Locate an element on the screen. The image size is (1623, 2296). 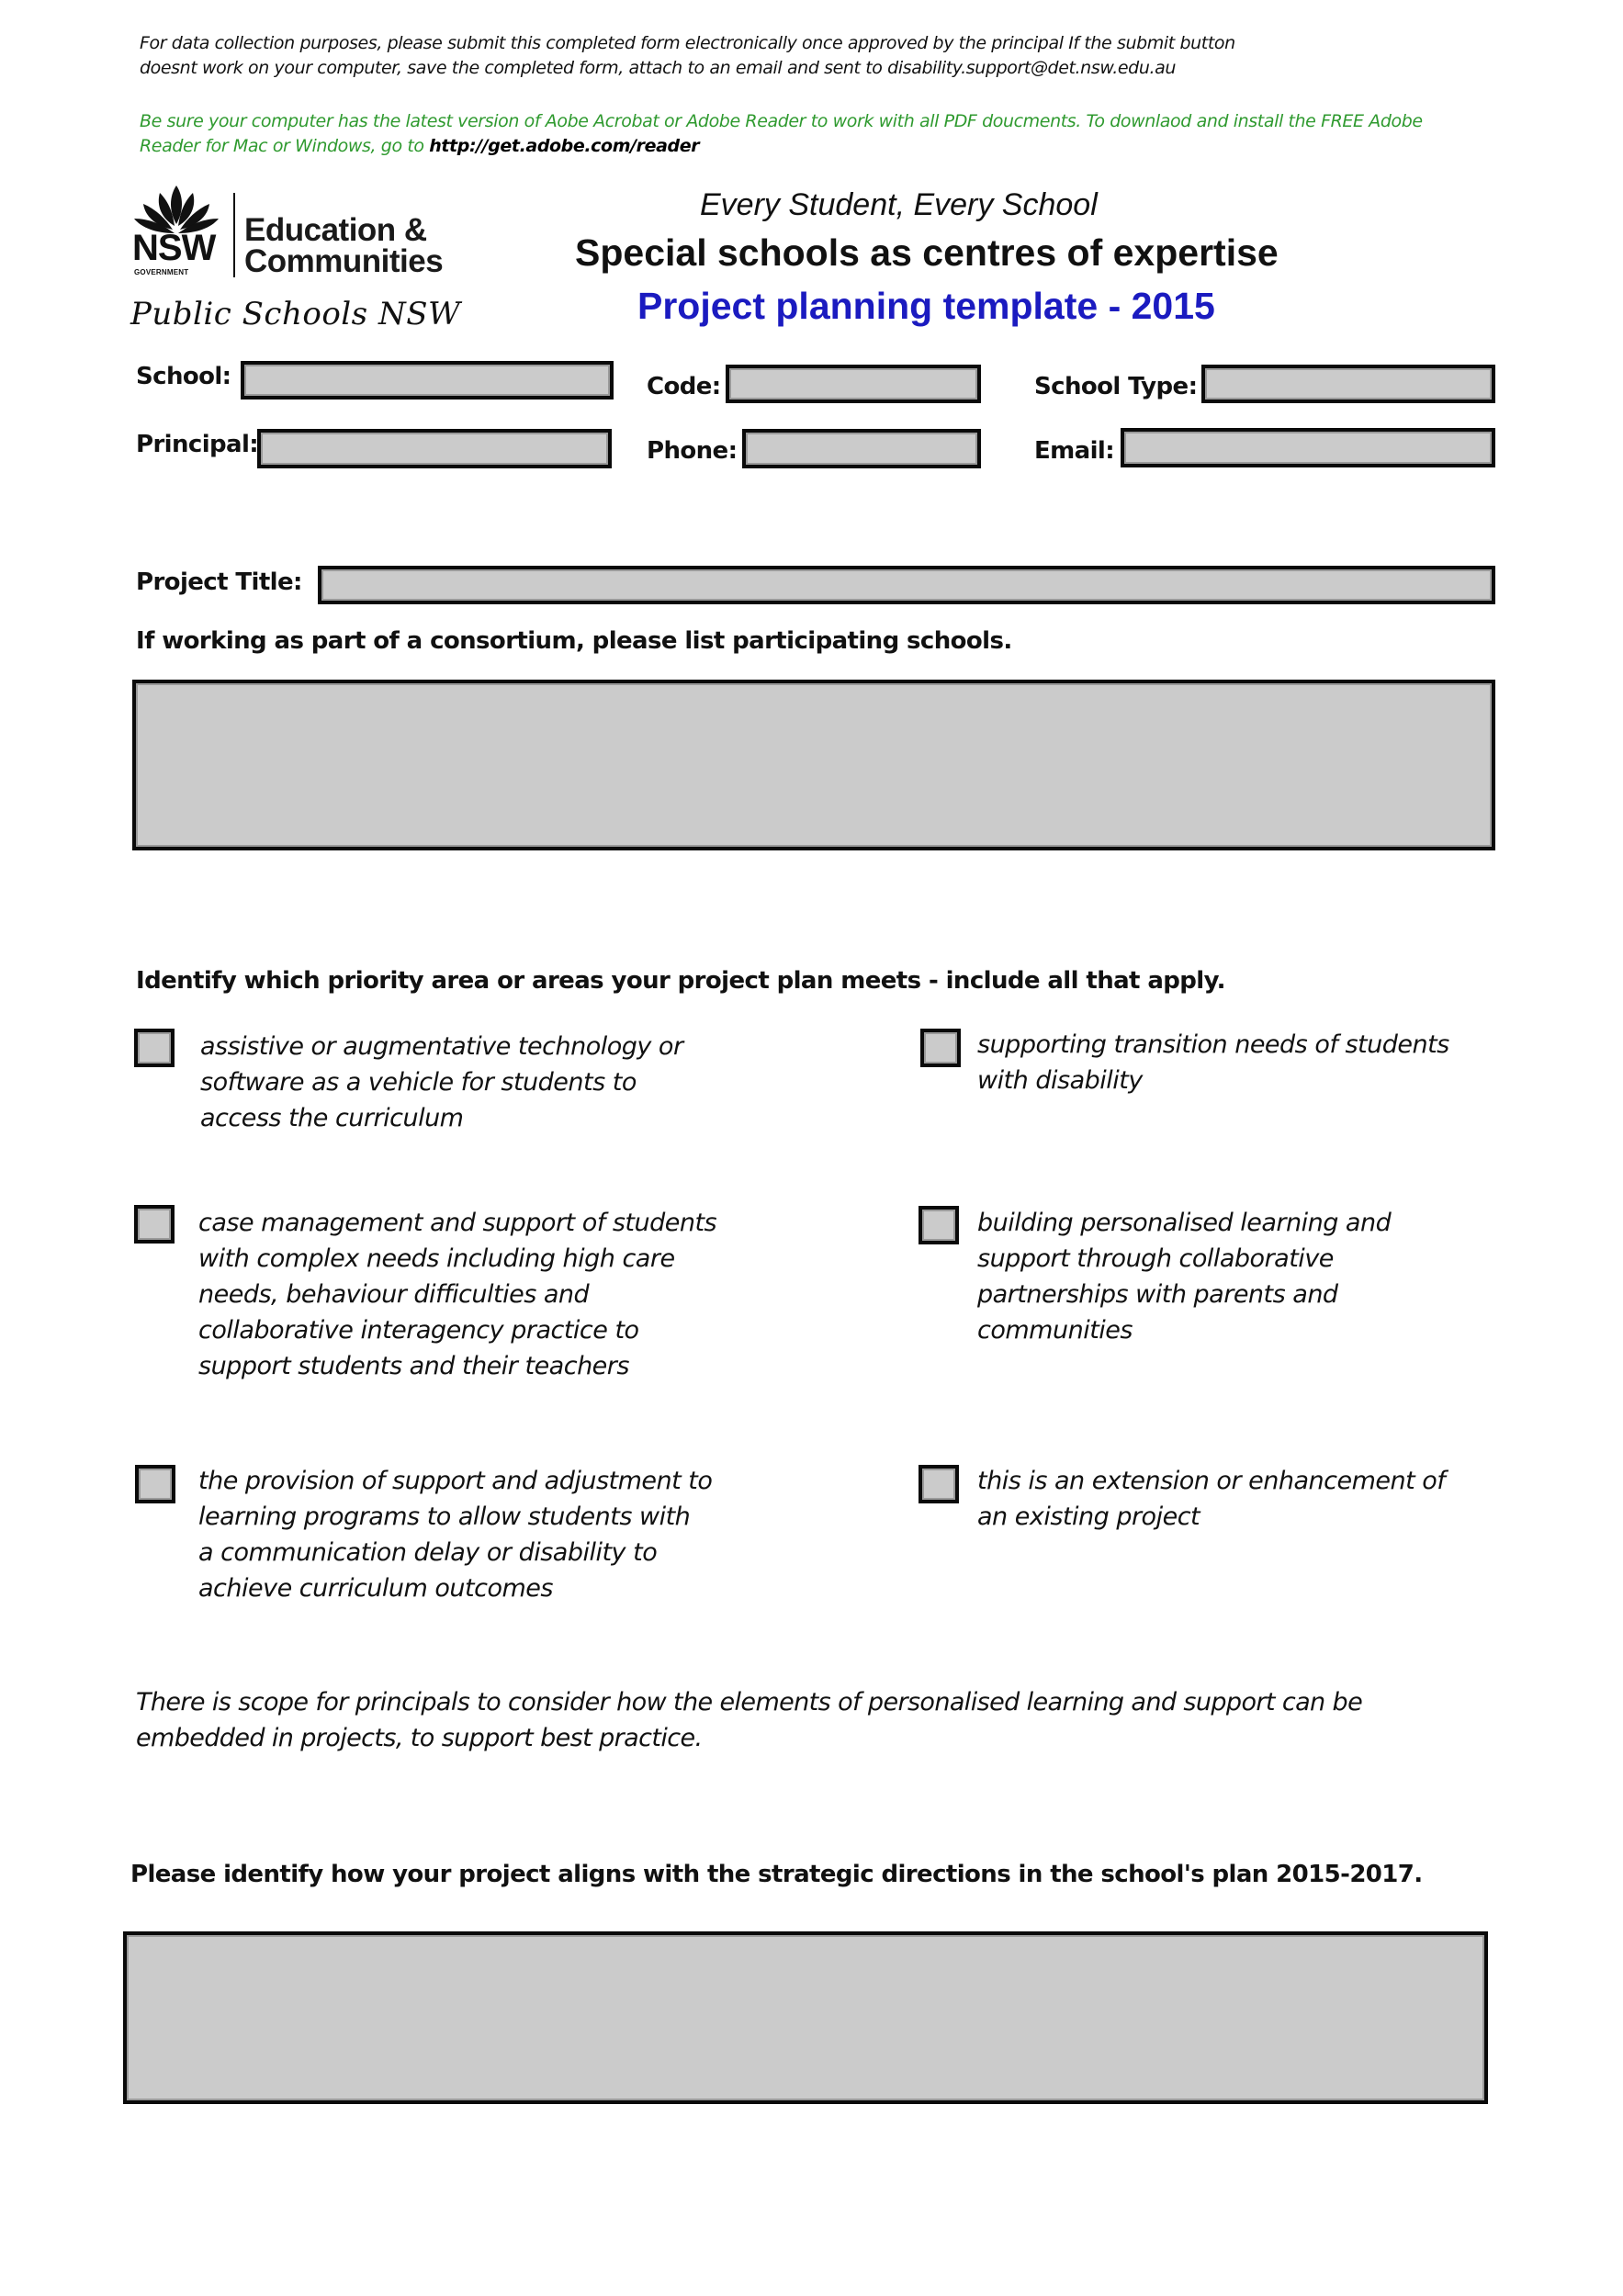
priority-checkbox-assistive-technology is located at coordinates (154, 1048).